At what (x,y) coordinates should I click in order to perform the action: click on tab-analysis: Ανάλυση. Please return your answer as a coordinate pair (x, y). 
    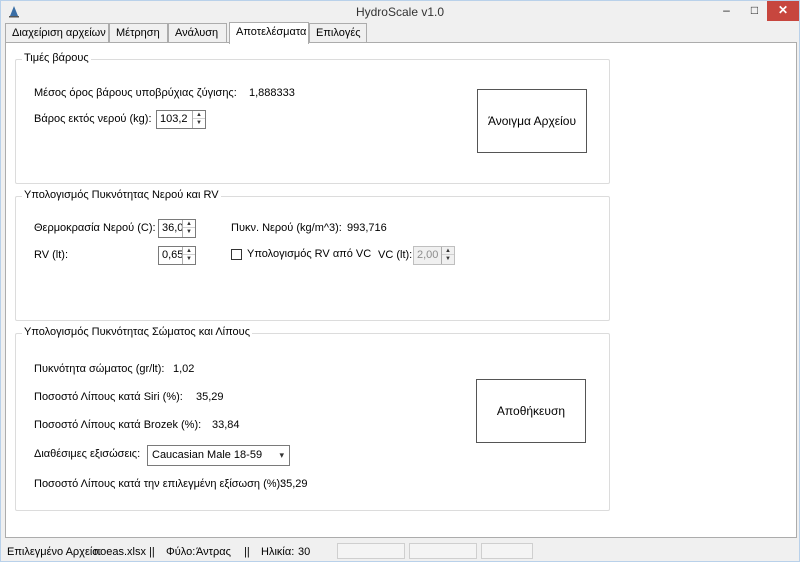
    Looking at the image, I should click on (197, 33).